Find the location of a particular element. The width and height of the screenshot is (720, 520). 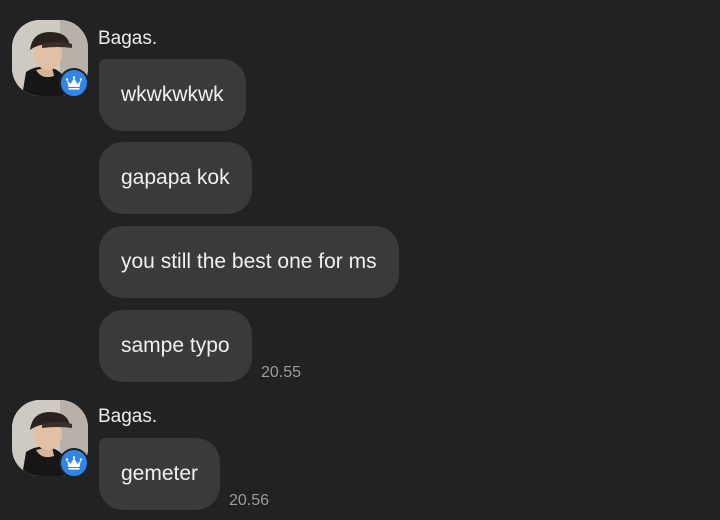

message-text: you still the best one for ms is located at coordinates (249, 261).